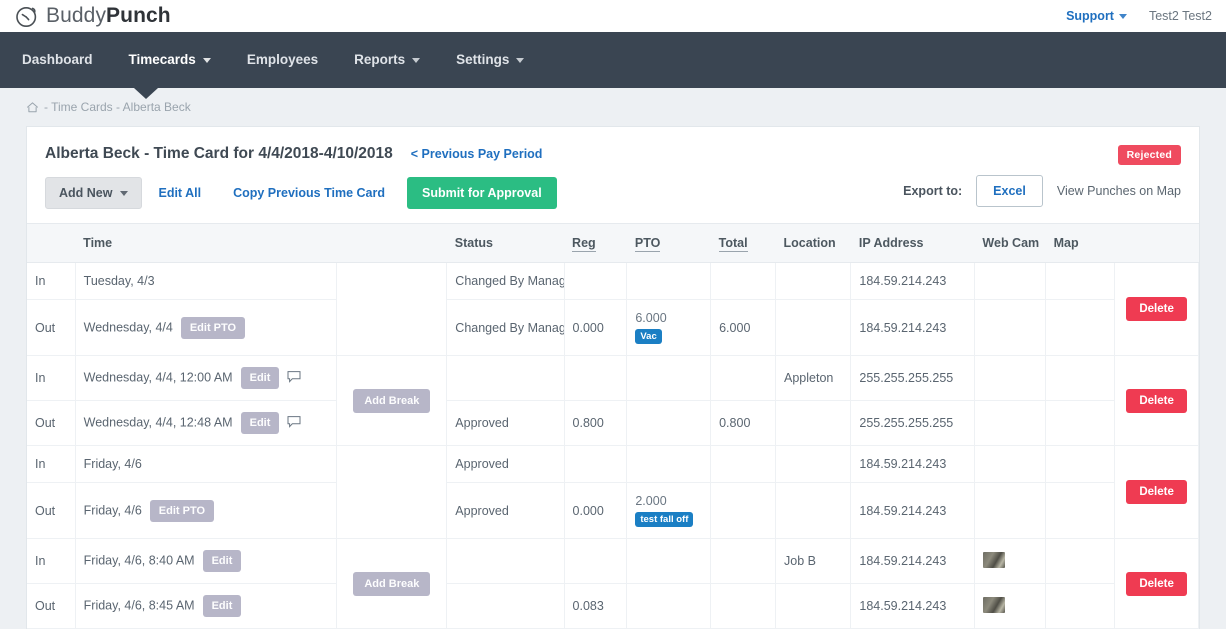 This screenshot has height=629, width=1226. What do you see at coordinates (1180, 16) in the screenshot?
I see `user-name: Test2 Test2` at bounding box center [1180, 16].